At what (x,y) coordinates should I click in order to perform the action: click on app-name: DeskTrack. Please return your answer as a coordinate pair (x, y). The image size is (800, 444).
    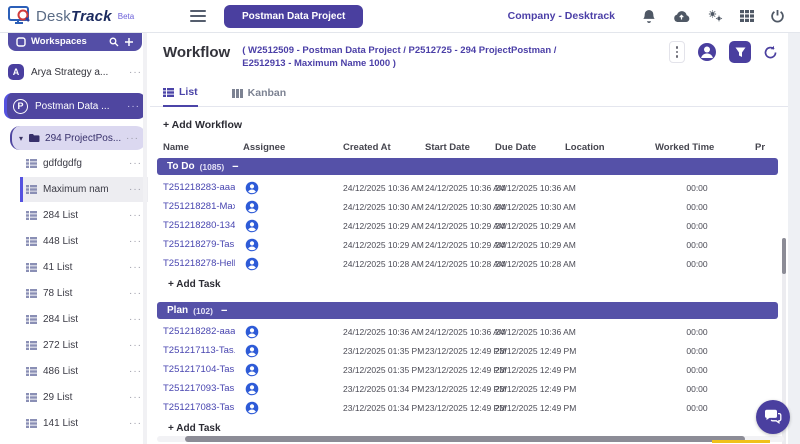
    Looking at the image, I should click on (74, 16).